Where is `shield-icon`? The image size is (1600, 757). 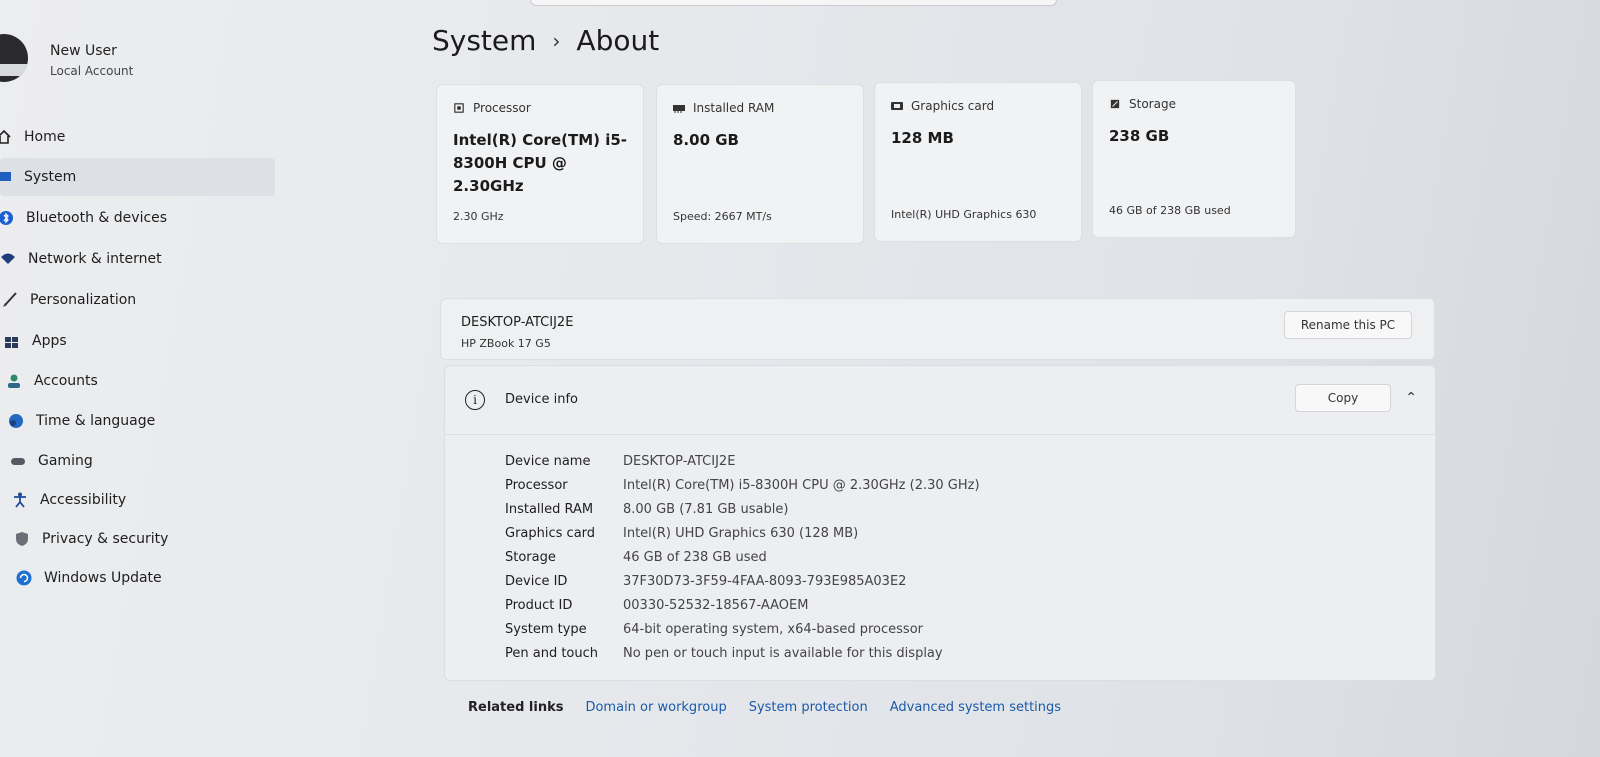
shield-icon is located at coordinates (22, 539).